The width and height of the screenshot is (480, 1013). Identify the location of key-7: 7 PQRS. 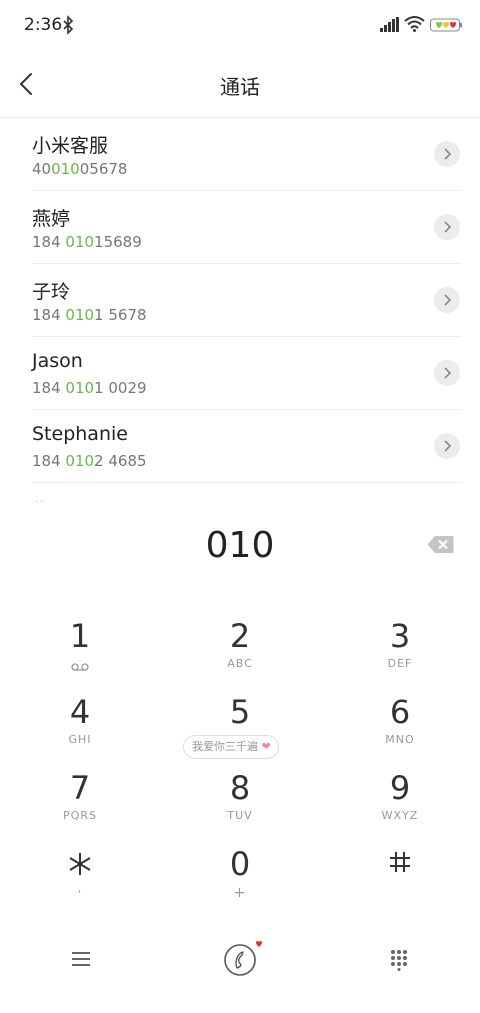
(80, 800).